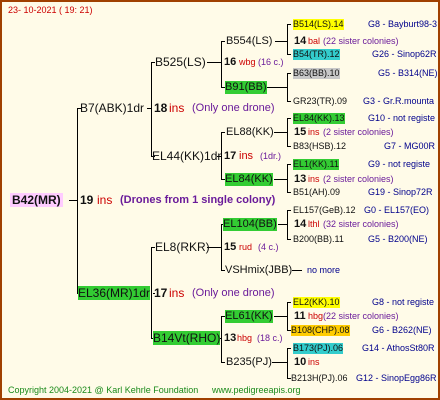 Image resolution: width=440 pixels, height=400 pixels. Describe the element at coordinates (249, 316) in the screenshot. I see `gen3-item-7-label: EL61(KK)` at that location.